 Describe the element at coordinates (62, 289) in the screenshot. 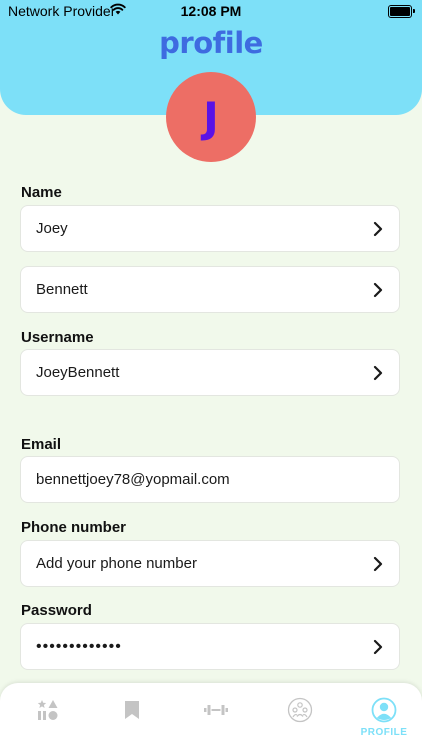

I see `last-name-value: Bennett` at that location.